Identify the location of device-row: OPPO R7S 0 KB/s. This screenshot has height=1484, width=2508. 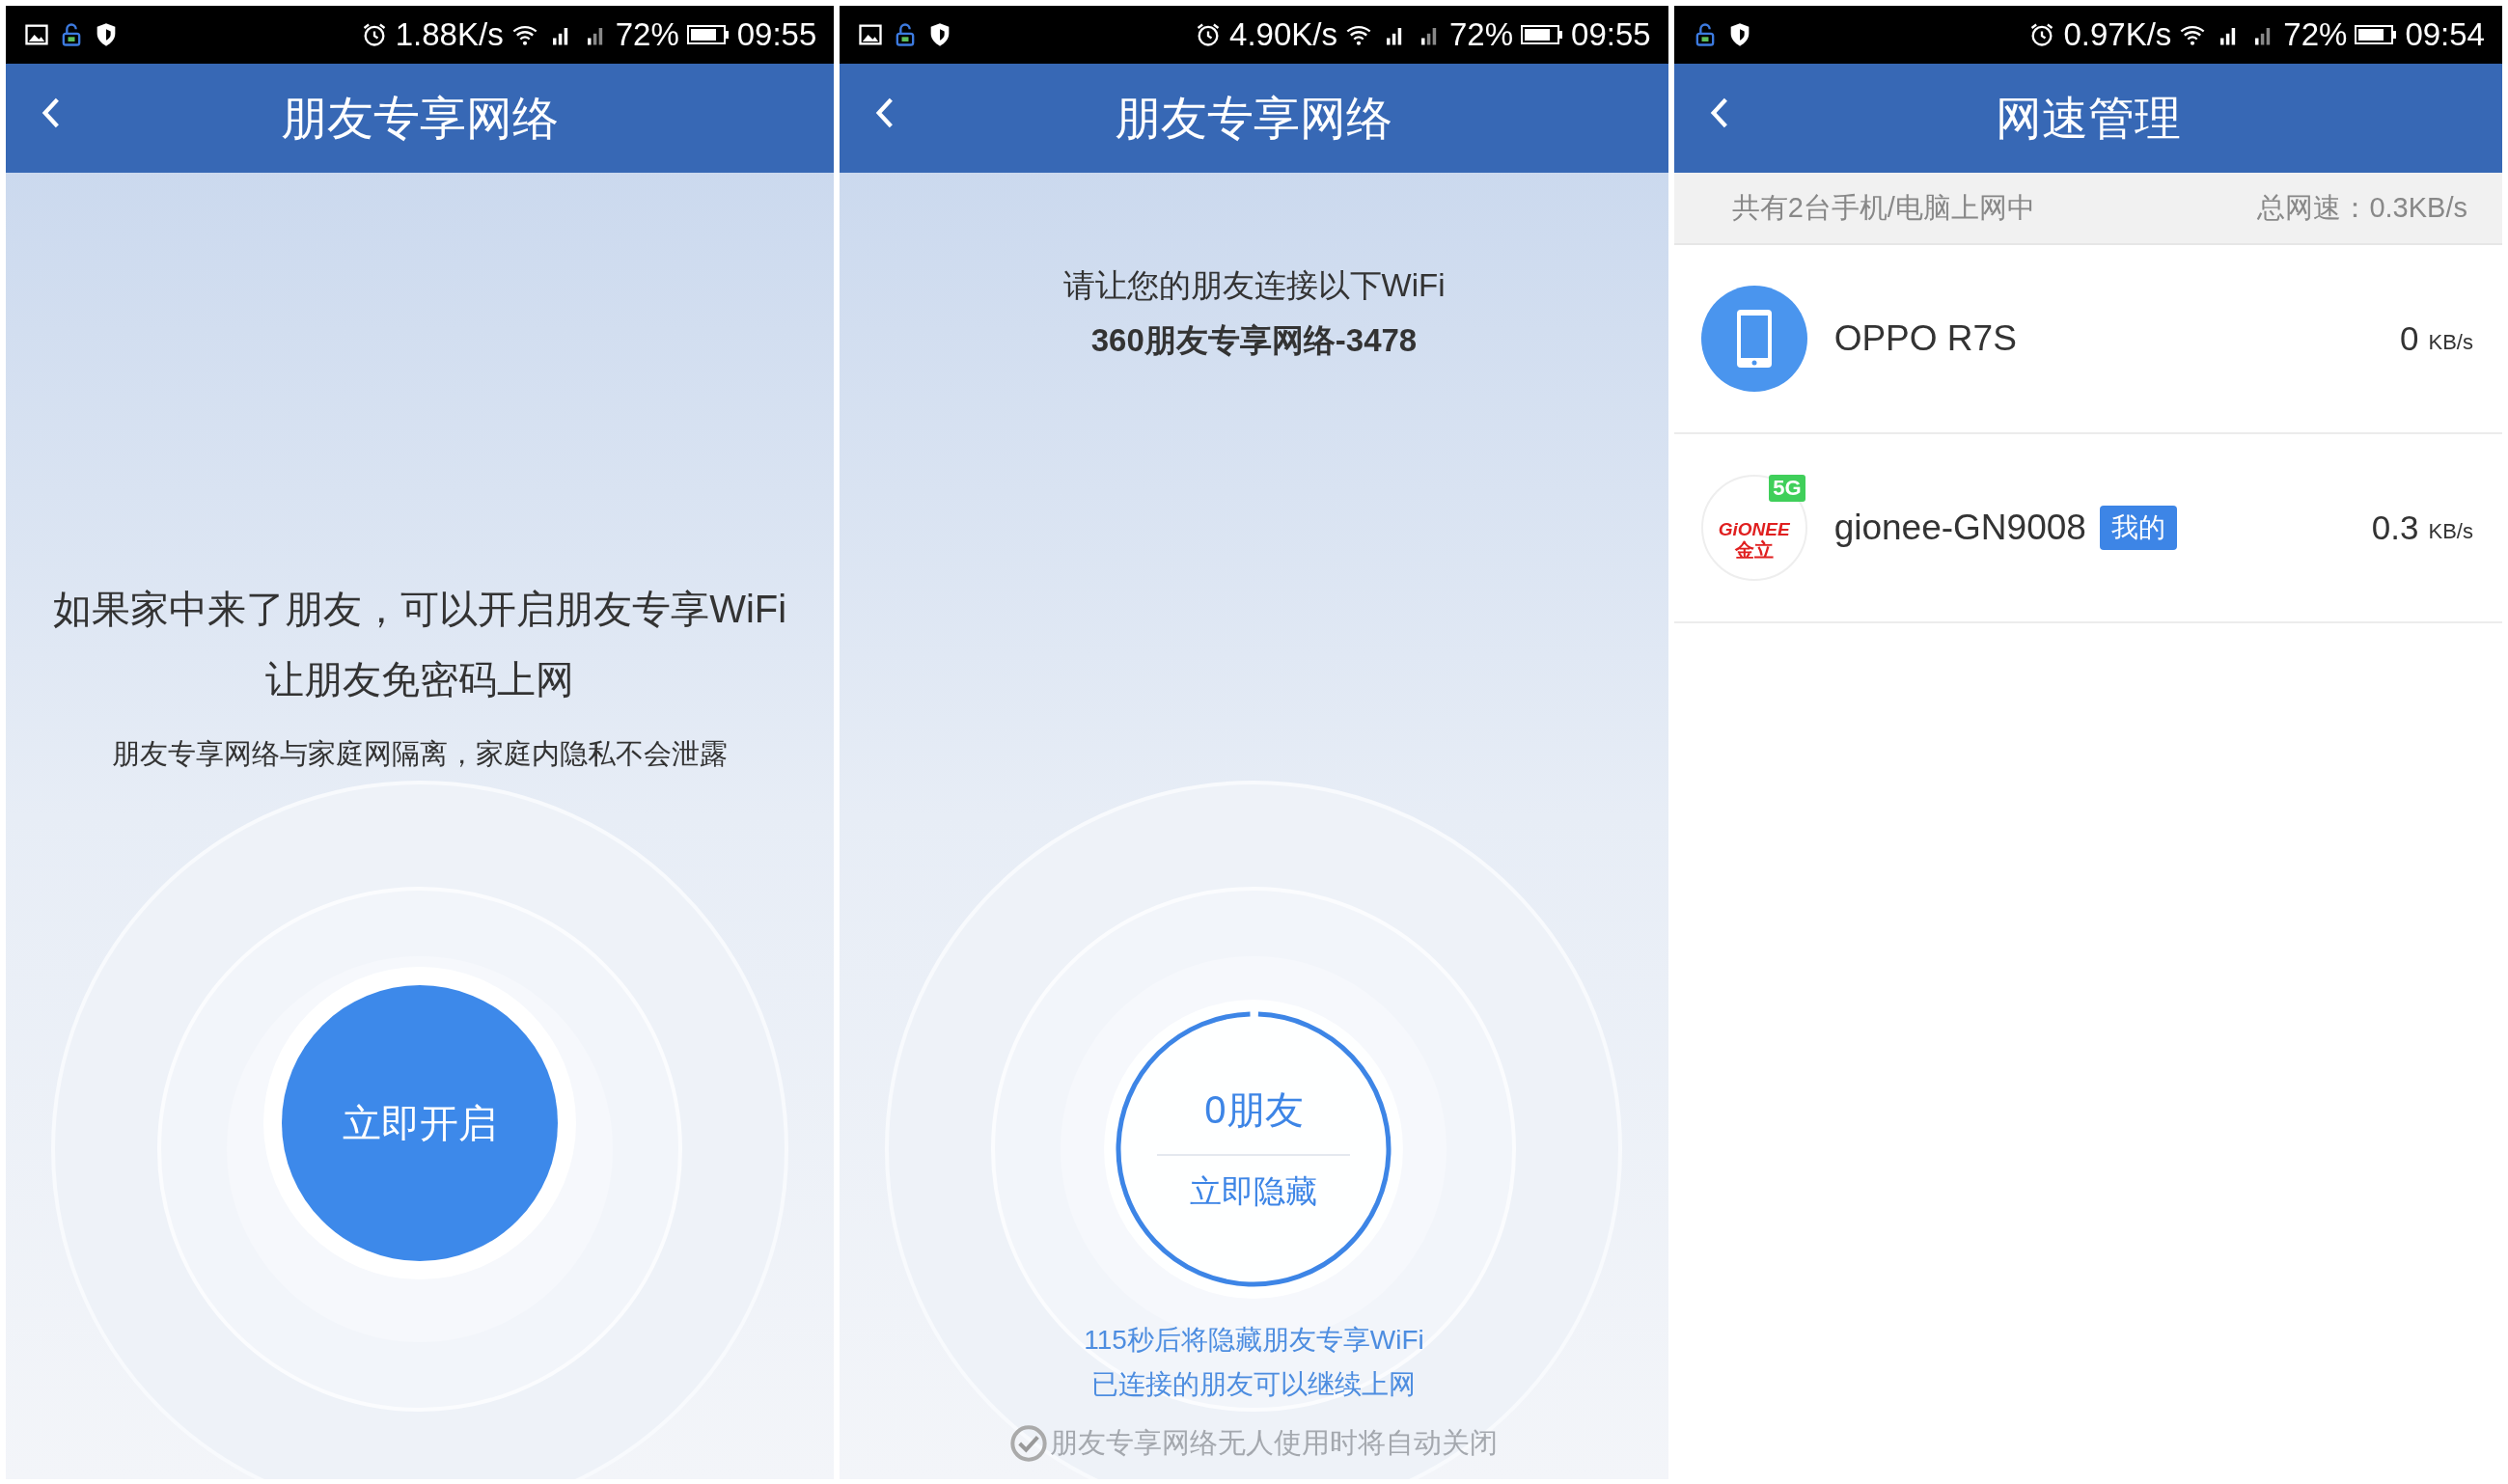
(2087, 339).